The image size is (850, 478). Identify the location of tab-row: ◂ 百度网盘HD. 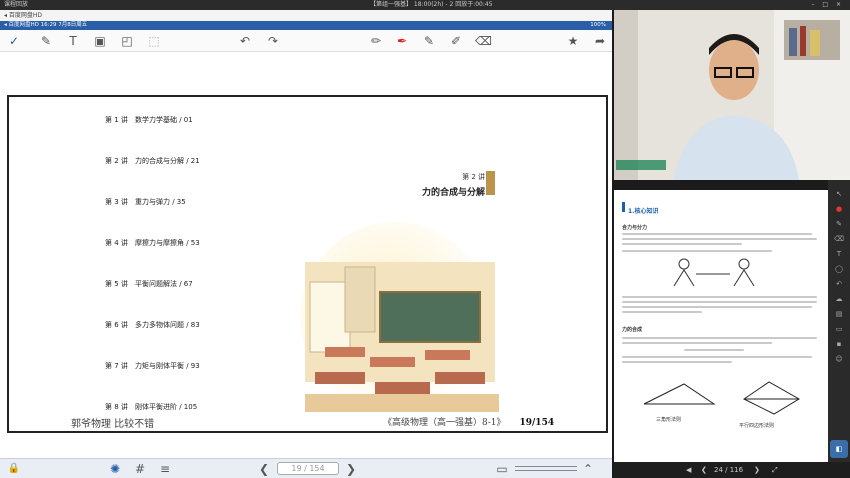
(306, 15).